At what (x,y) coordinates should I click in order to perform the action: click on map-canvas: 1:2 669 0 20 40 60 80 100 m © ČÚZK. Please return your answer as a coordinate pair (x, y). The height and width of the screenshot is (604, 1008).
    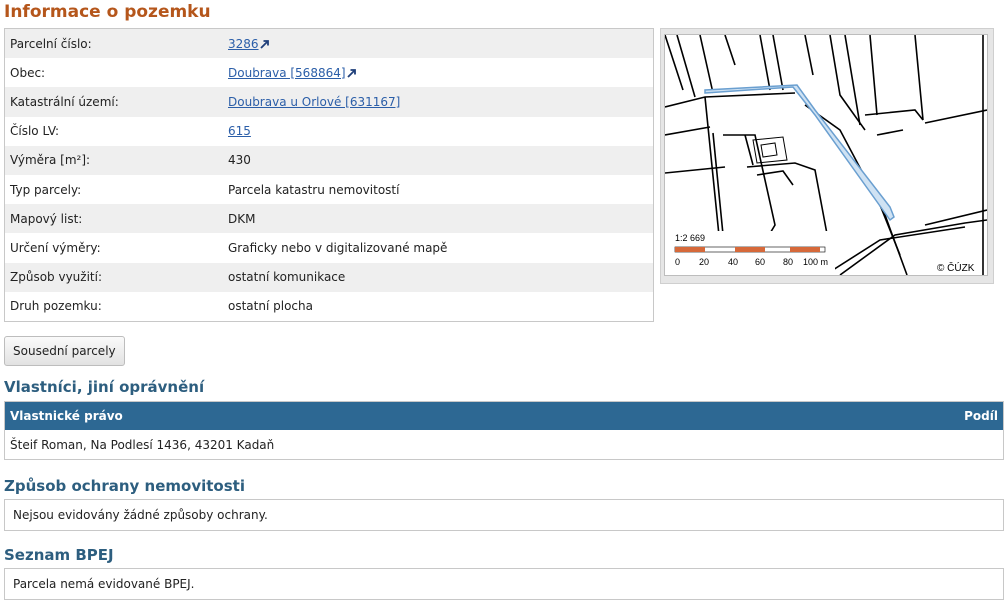
    Looking at the image, I should click on (826, 155).